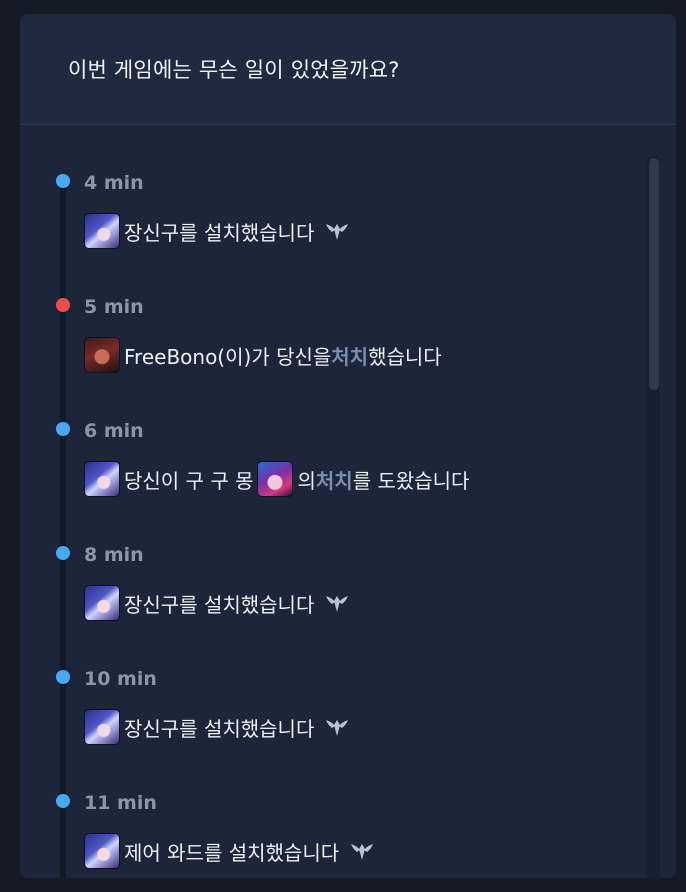  Describe the element at coordinates (114, 307) in the screenshot. I see `event-time: 5 min` at that location.